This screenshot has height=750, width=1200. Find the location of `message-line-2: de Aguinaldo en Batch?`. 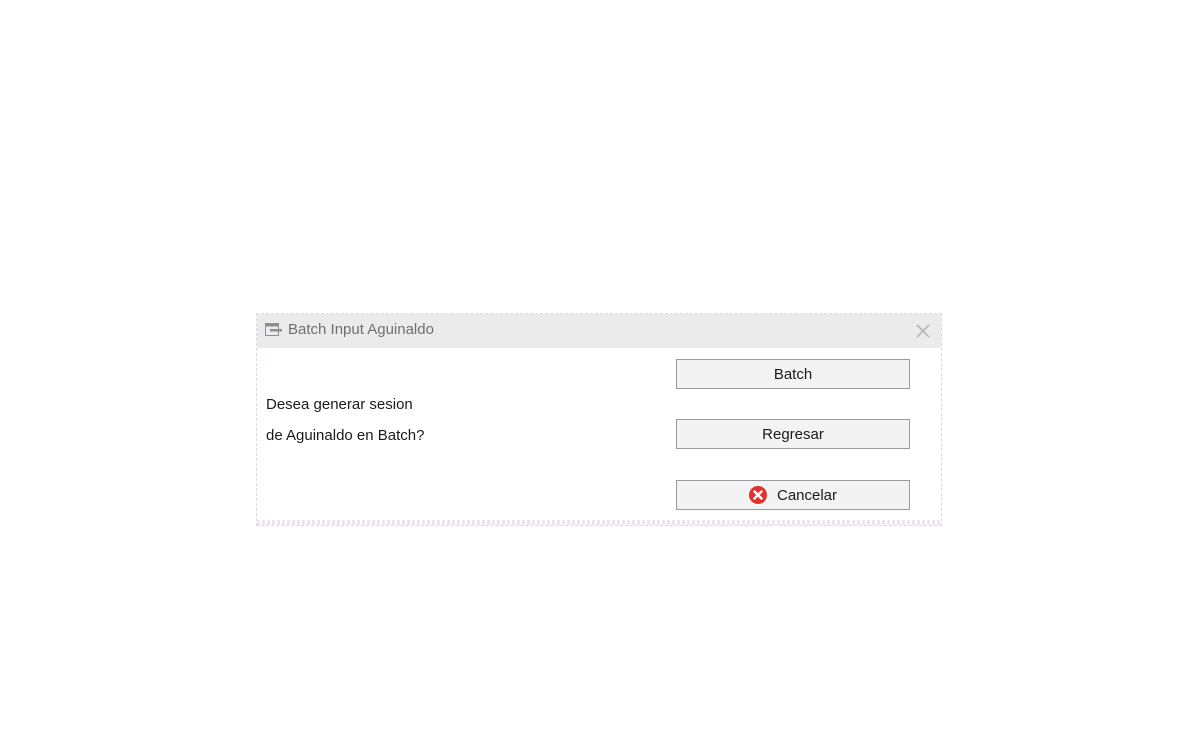

message-line-2: de Aguinaldo en Batch? is located at coordinates (345, 435).